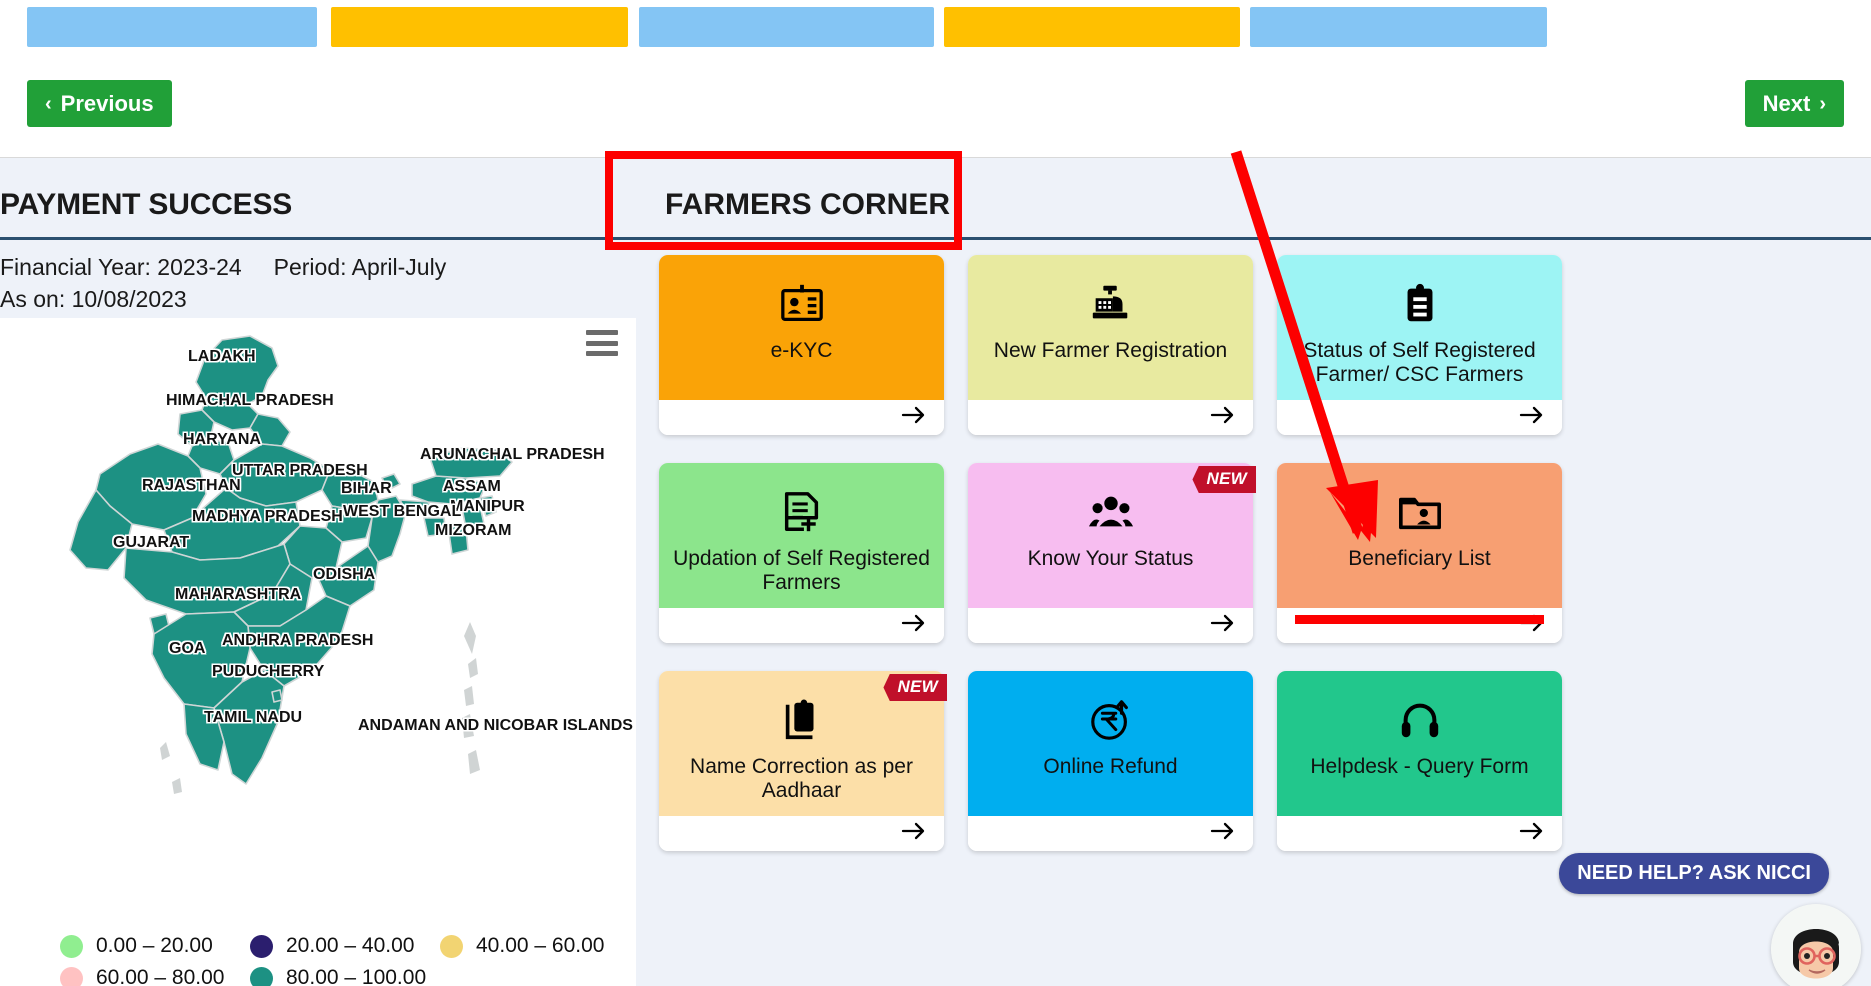  What do you see at coordinates (160, 976) in the screenshot?
I see `legend-label: 60.00 – 80.00` at bounding box center [160, 976].